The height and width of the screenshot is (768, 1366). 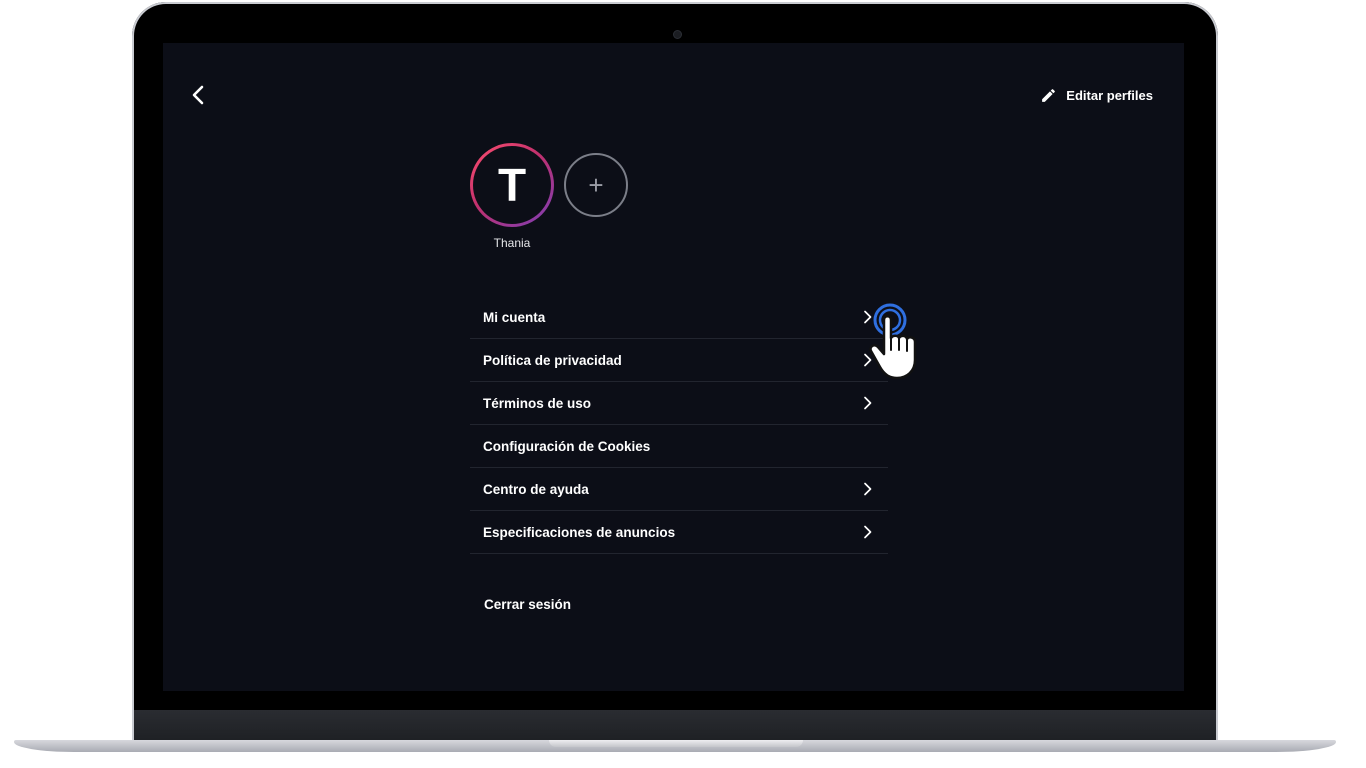 I want to click on menu-item-mi-cuenta: Mi cuenta, so click(x=679, y=317).